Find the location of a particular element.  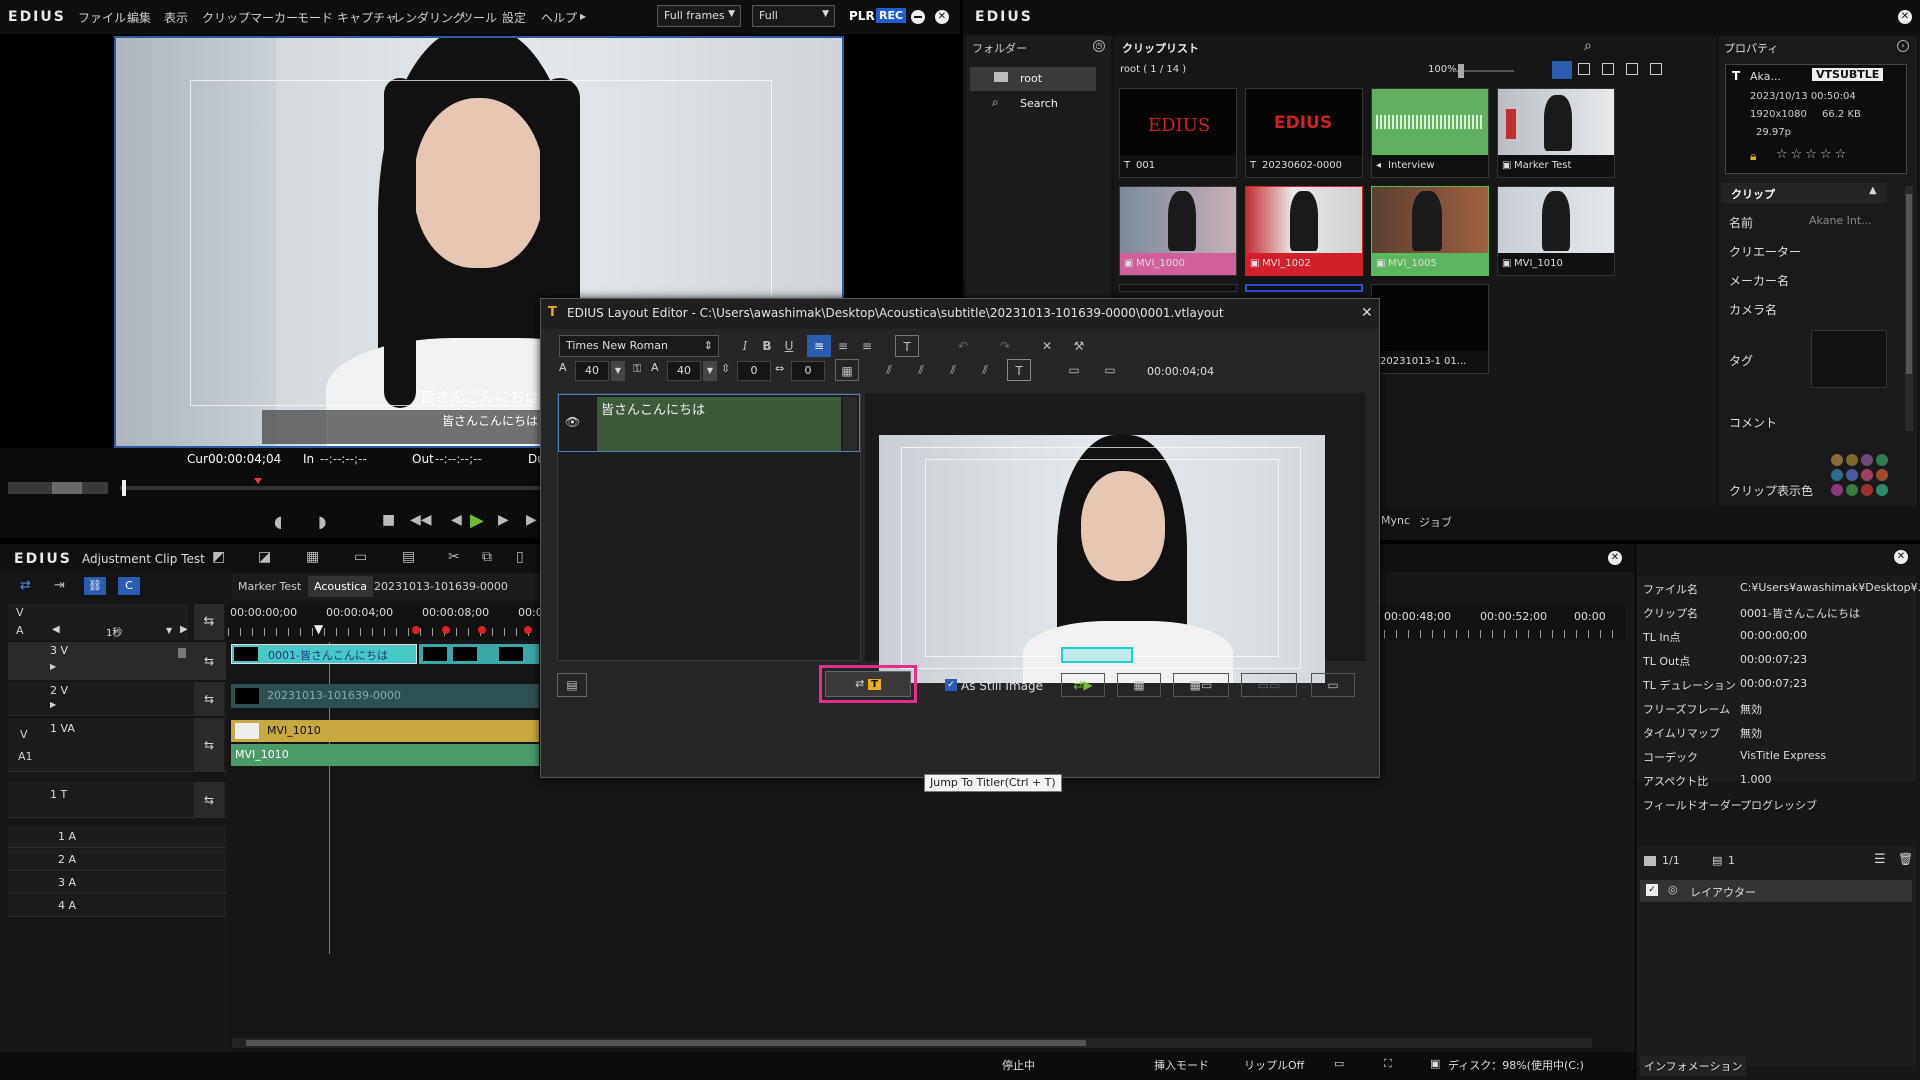

char-spacing-field: 0 is located at coordinates (808, 371).